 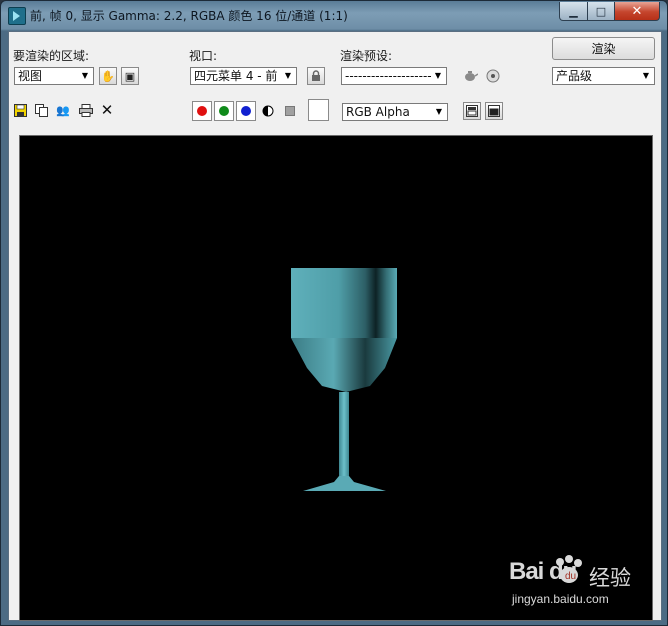 I want to click on edit-region-button: ✋, so click(x=108, y=76).